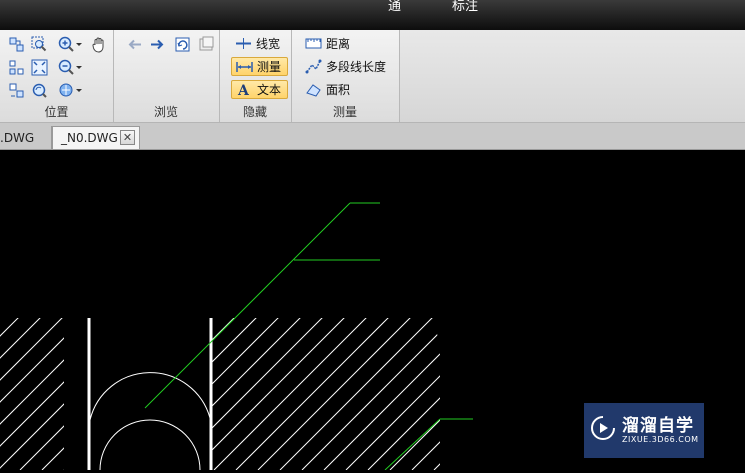 The height and width of the screenshot is (473, 745). What do you see at coordinates (244, 66) in the screenshot?
I see `dimension-icon` at bounding box center [244, 66].